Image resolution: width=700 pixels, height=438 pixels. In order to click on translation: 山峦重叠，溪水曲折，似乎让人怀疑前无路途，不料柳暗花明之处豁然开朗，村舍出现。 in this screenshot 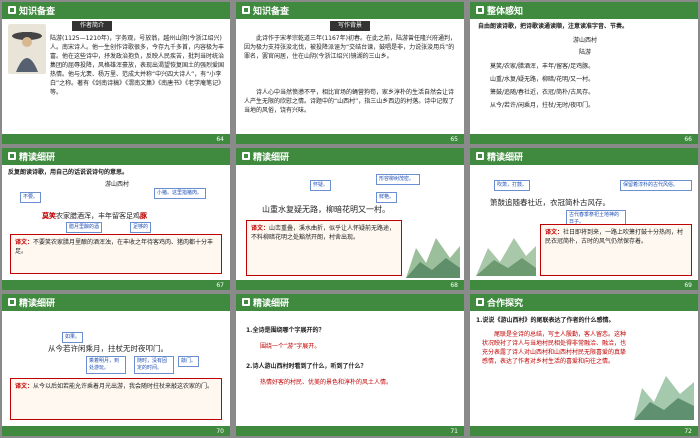, I will do `click(323, 233)`.